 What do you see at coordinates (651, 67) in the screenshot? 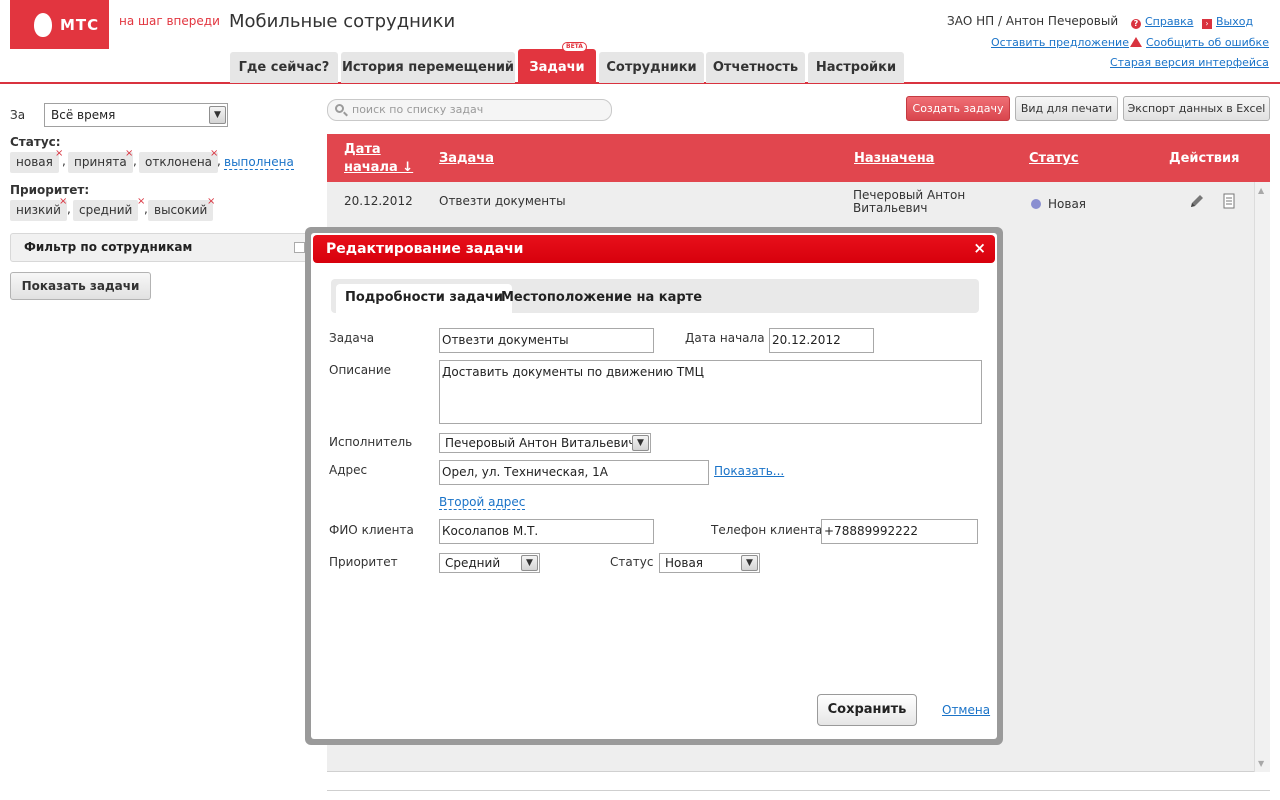
I see `tab-employees: Сотрудники` at bounding box center [651, 67].